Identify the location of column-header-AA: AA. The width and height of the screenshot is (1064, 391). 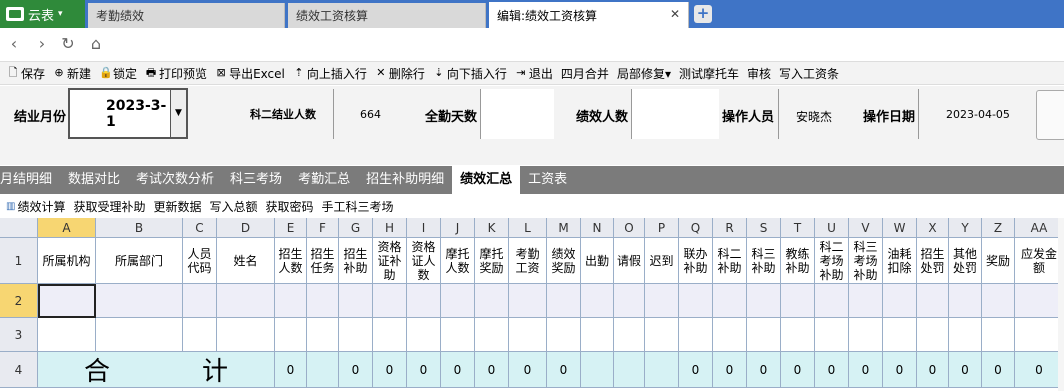
(1039, 228).